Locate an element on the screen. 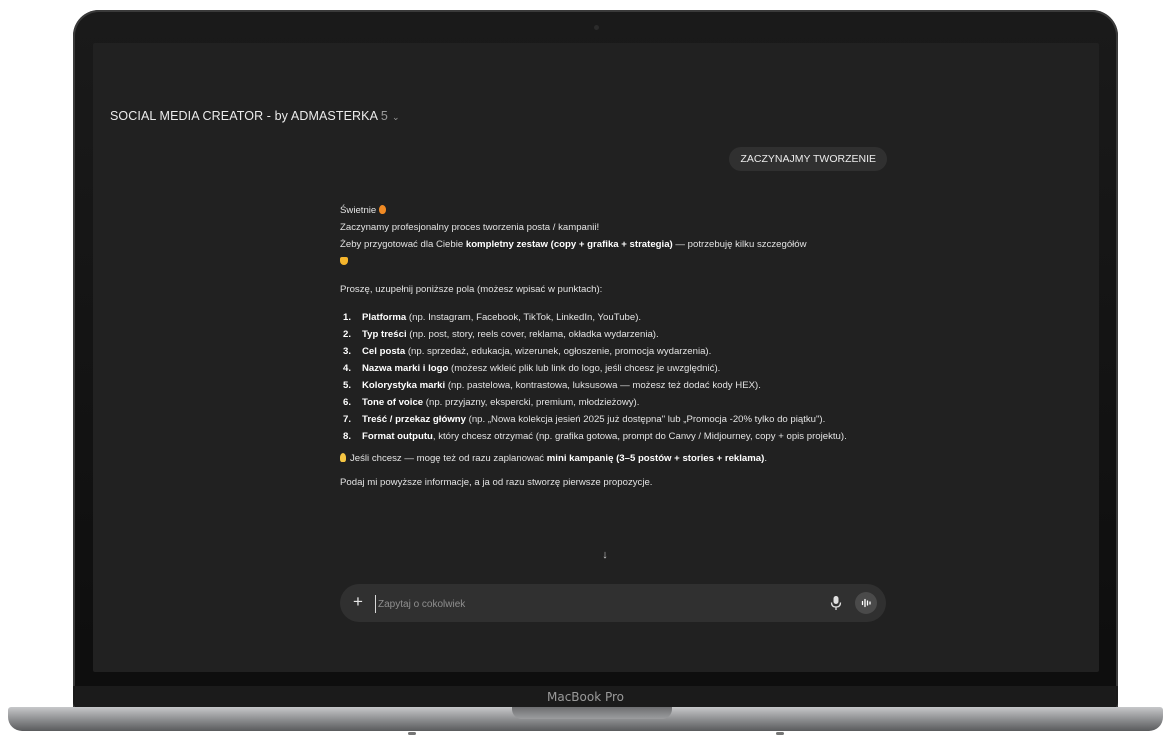 This screenshot has width=1171, height=742. message-greeting: Świetnie is located at coordinates (620, 210).